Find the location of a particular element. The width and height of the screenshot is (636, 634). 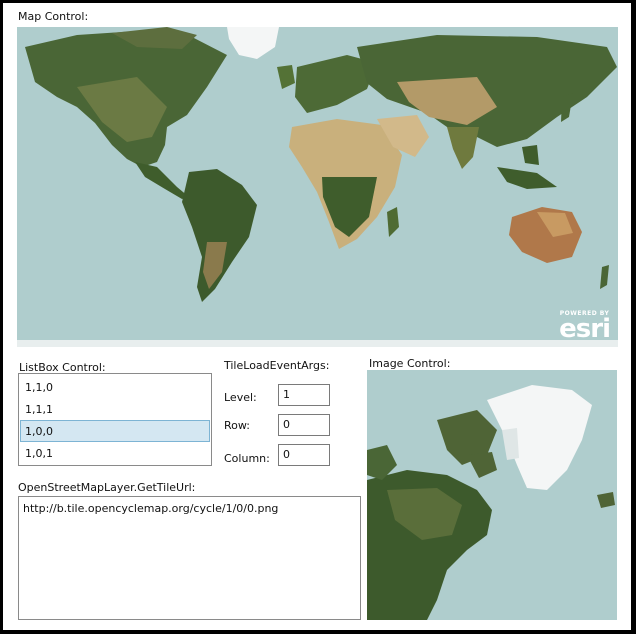

esri-logo: POWERED BY esri is located at coordinates (585, 327).